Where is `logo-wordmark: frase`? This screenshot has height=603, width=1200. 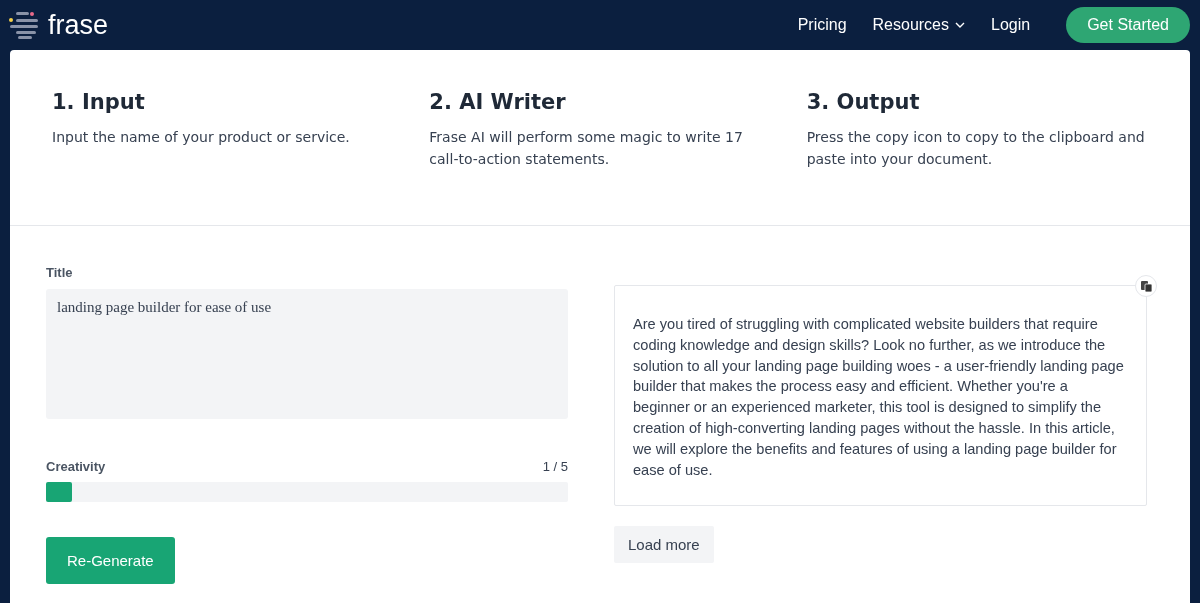 logo-wordmark: frase is located at coordinates (78, 25).